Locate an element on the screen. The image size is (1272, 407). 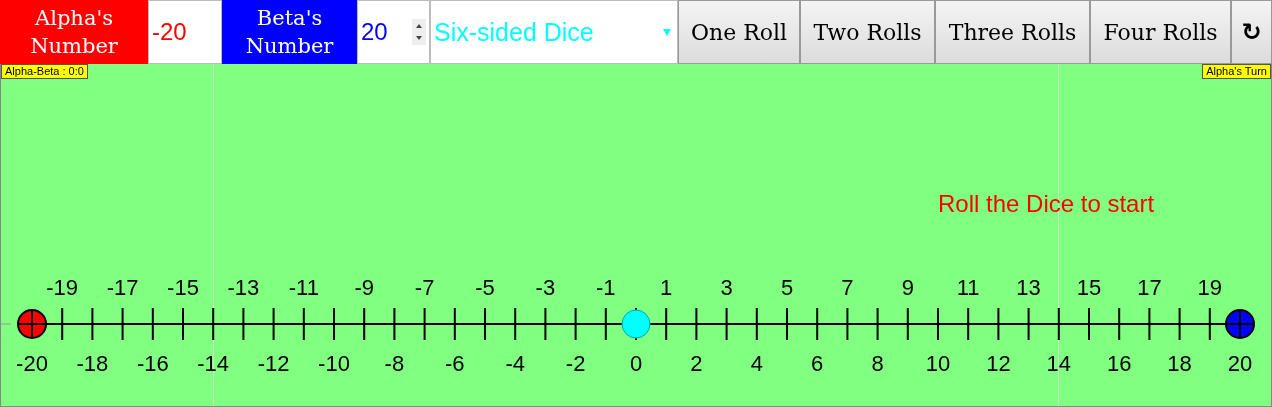
tick-label: 8 is located at coordinates (877, 363).